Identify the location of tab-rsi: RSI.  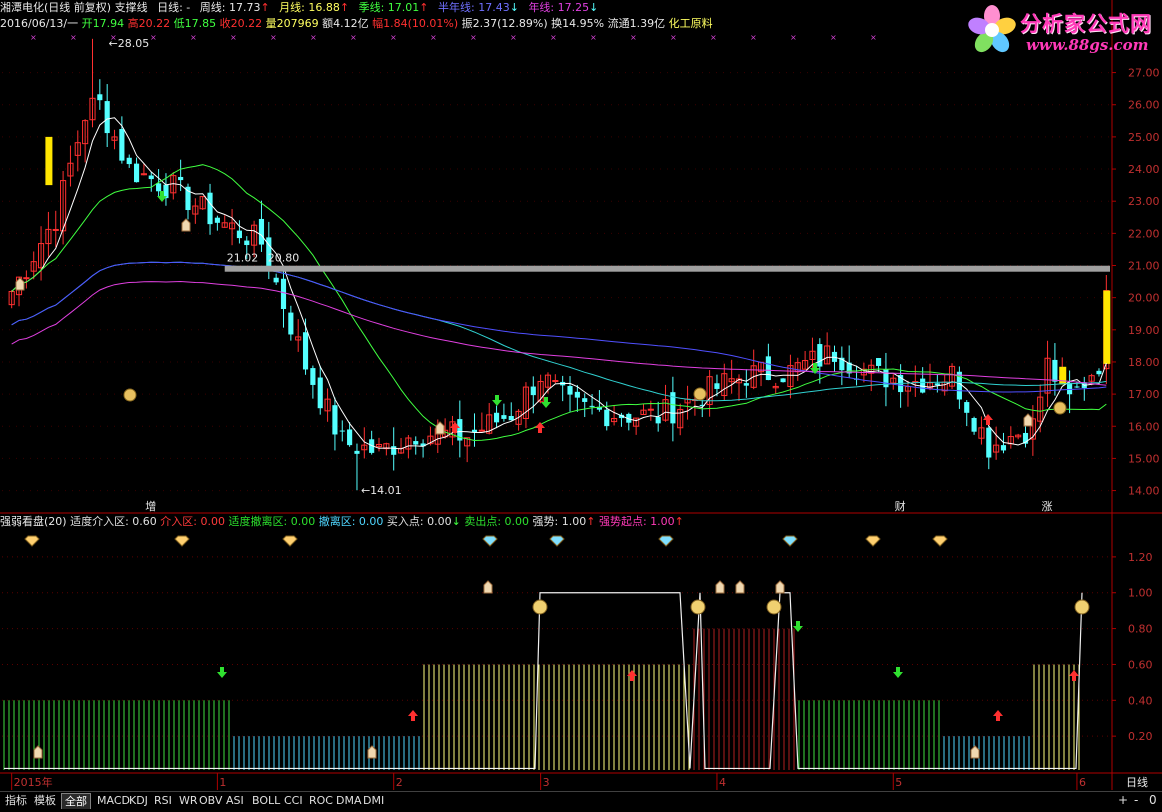
(163, 801).